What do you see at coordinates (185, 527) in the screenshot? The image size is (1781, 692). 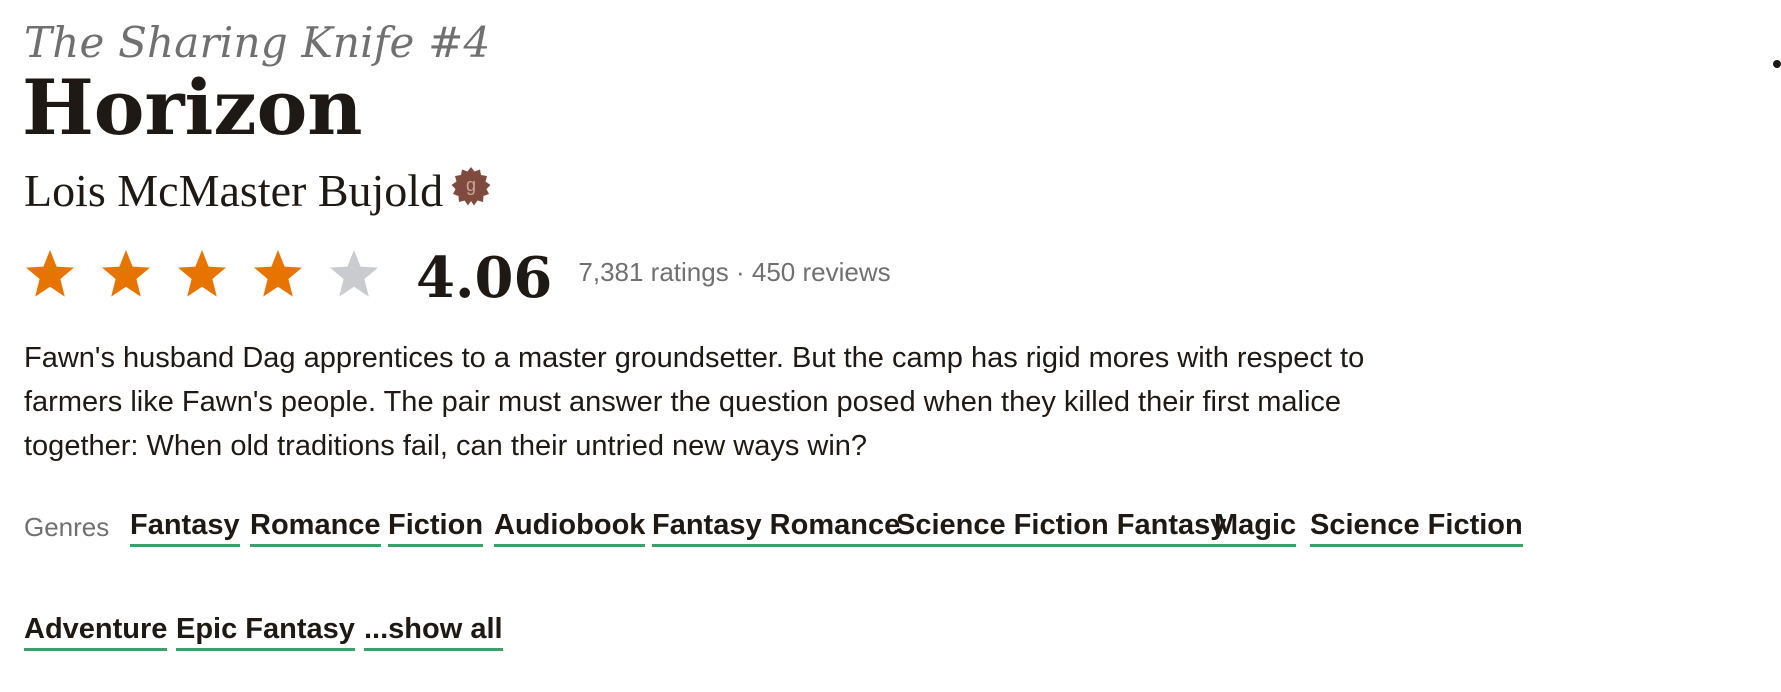 I see `genre-link-fantasy: Fantasy` at bounding box center [185, 527].